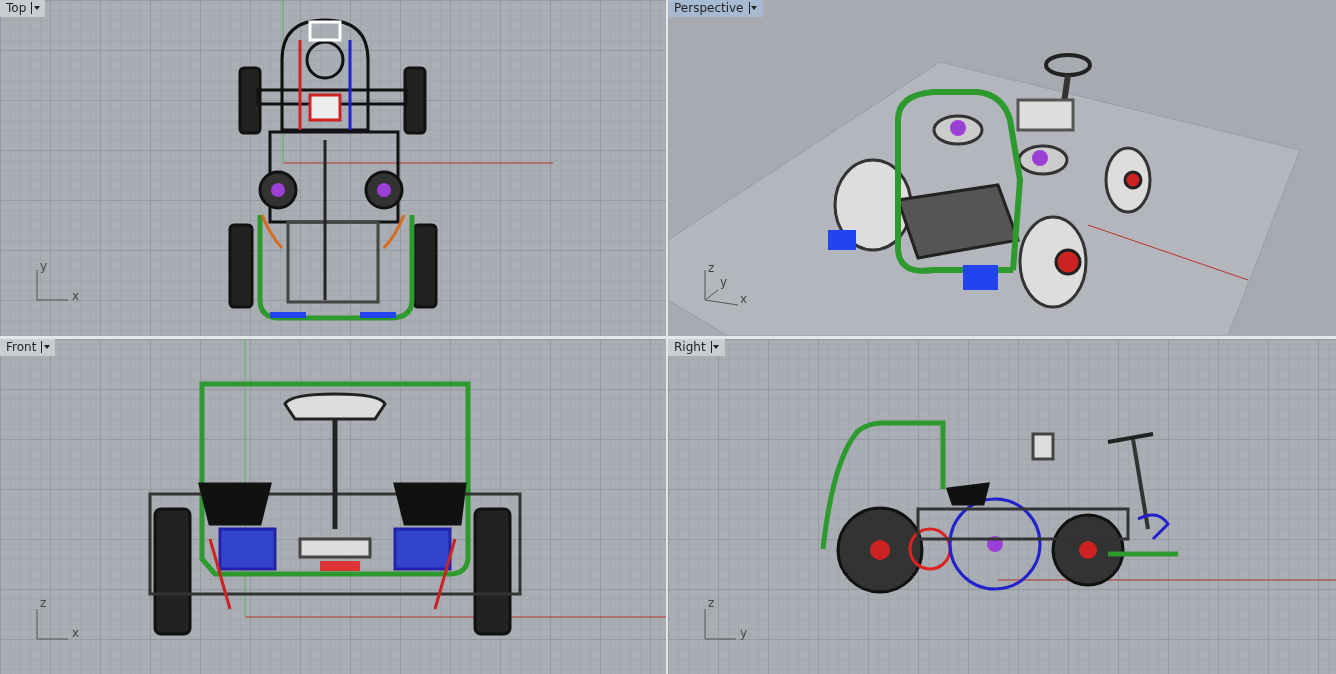  What do you see at coordinates (28, 347) in the screenshot?
I see `viewport-tab: Front` at bounding box center [28, 347].